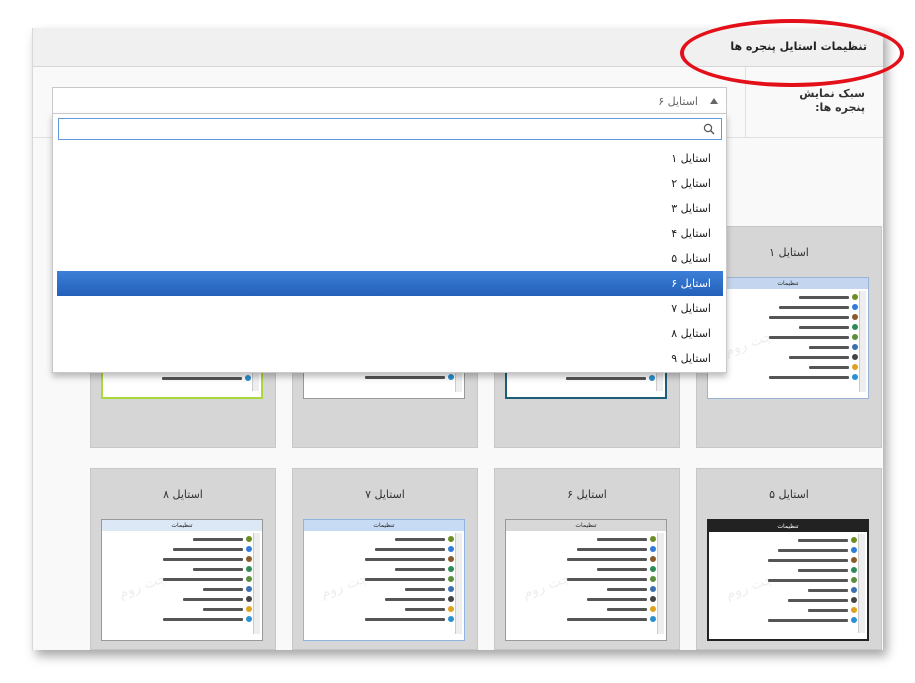 The image size is (915, 683). What do you see at coordinates (390, 158) in the screenshot?
I see `dropdown-option: استایل ۱` at bounding box center [390, 158].